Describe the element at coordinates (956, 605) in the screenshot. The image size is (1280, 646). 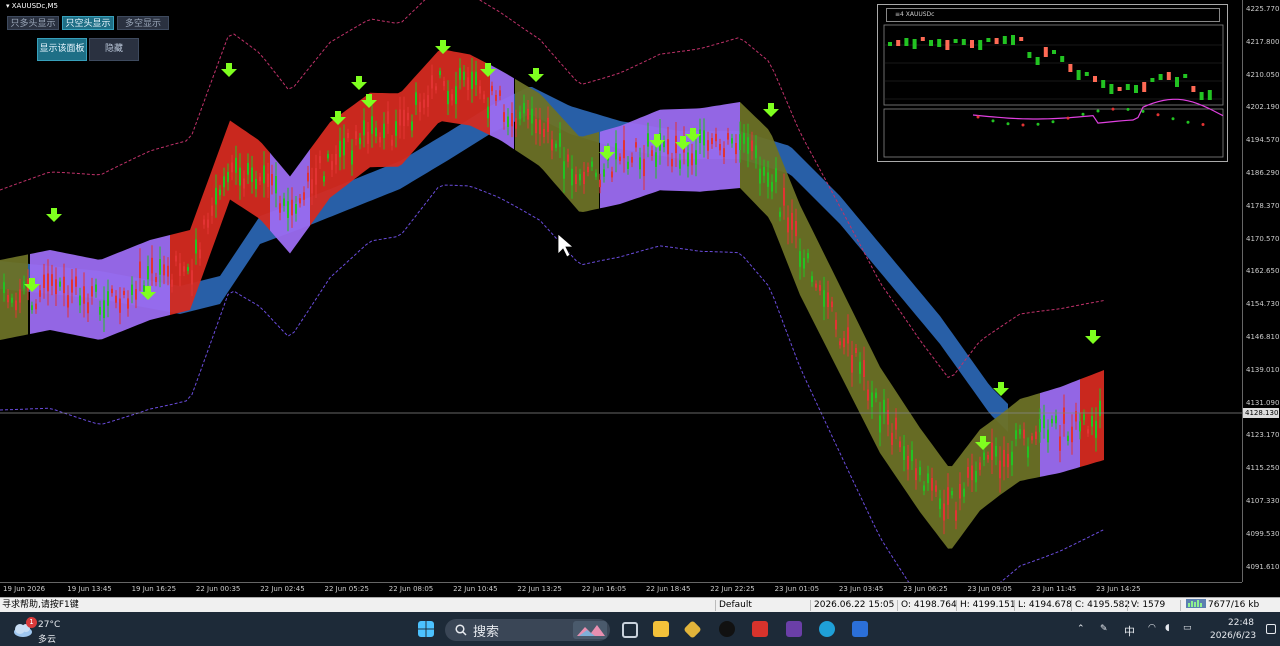
I see `status-divider` at that location.